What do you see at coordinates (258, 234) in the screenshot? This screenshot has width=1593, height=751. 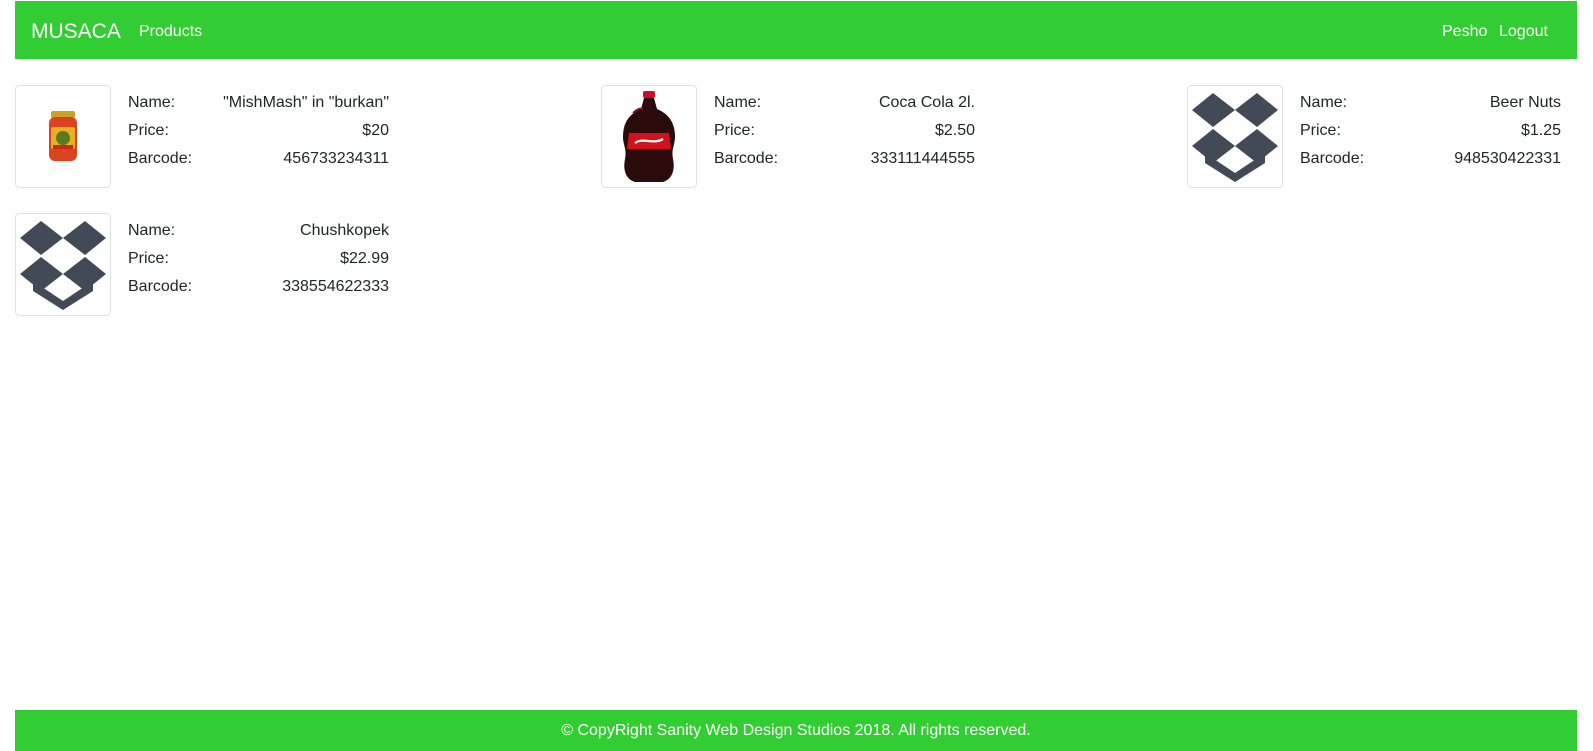 I see `product-name-row: Name: Chushkopek` at bounding box center [258, 234].